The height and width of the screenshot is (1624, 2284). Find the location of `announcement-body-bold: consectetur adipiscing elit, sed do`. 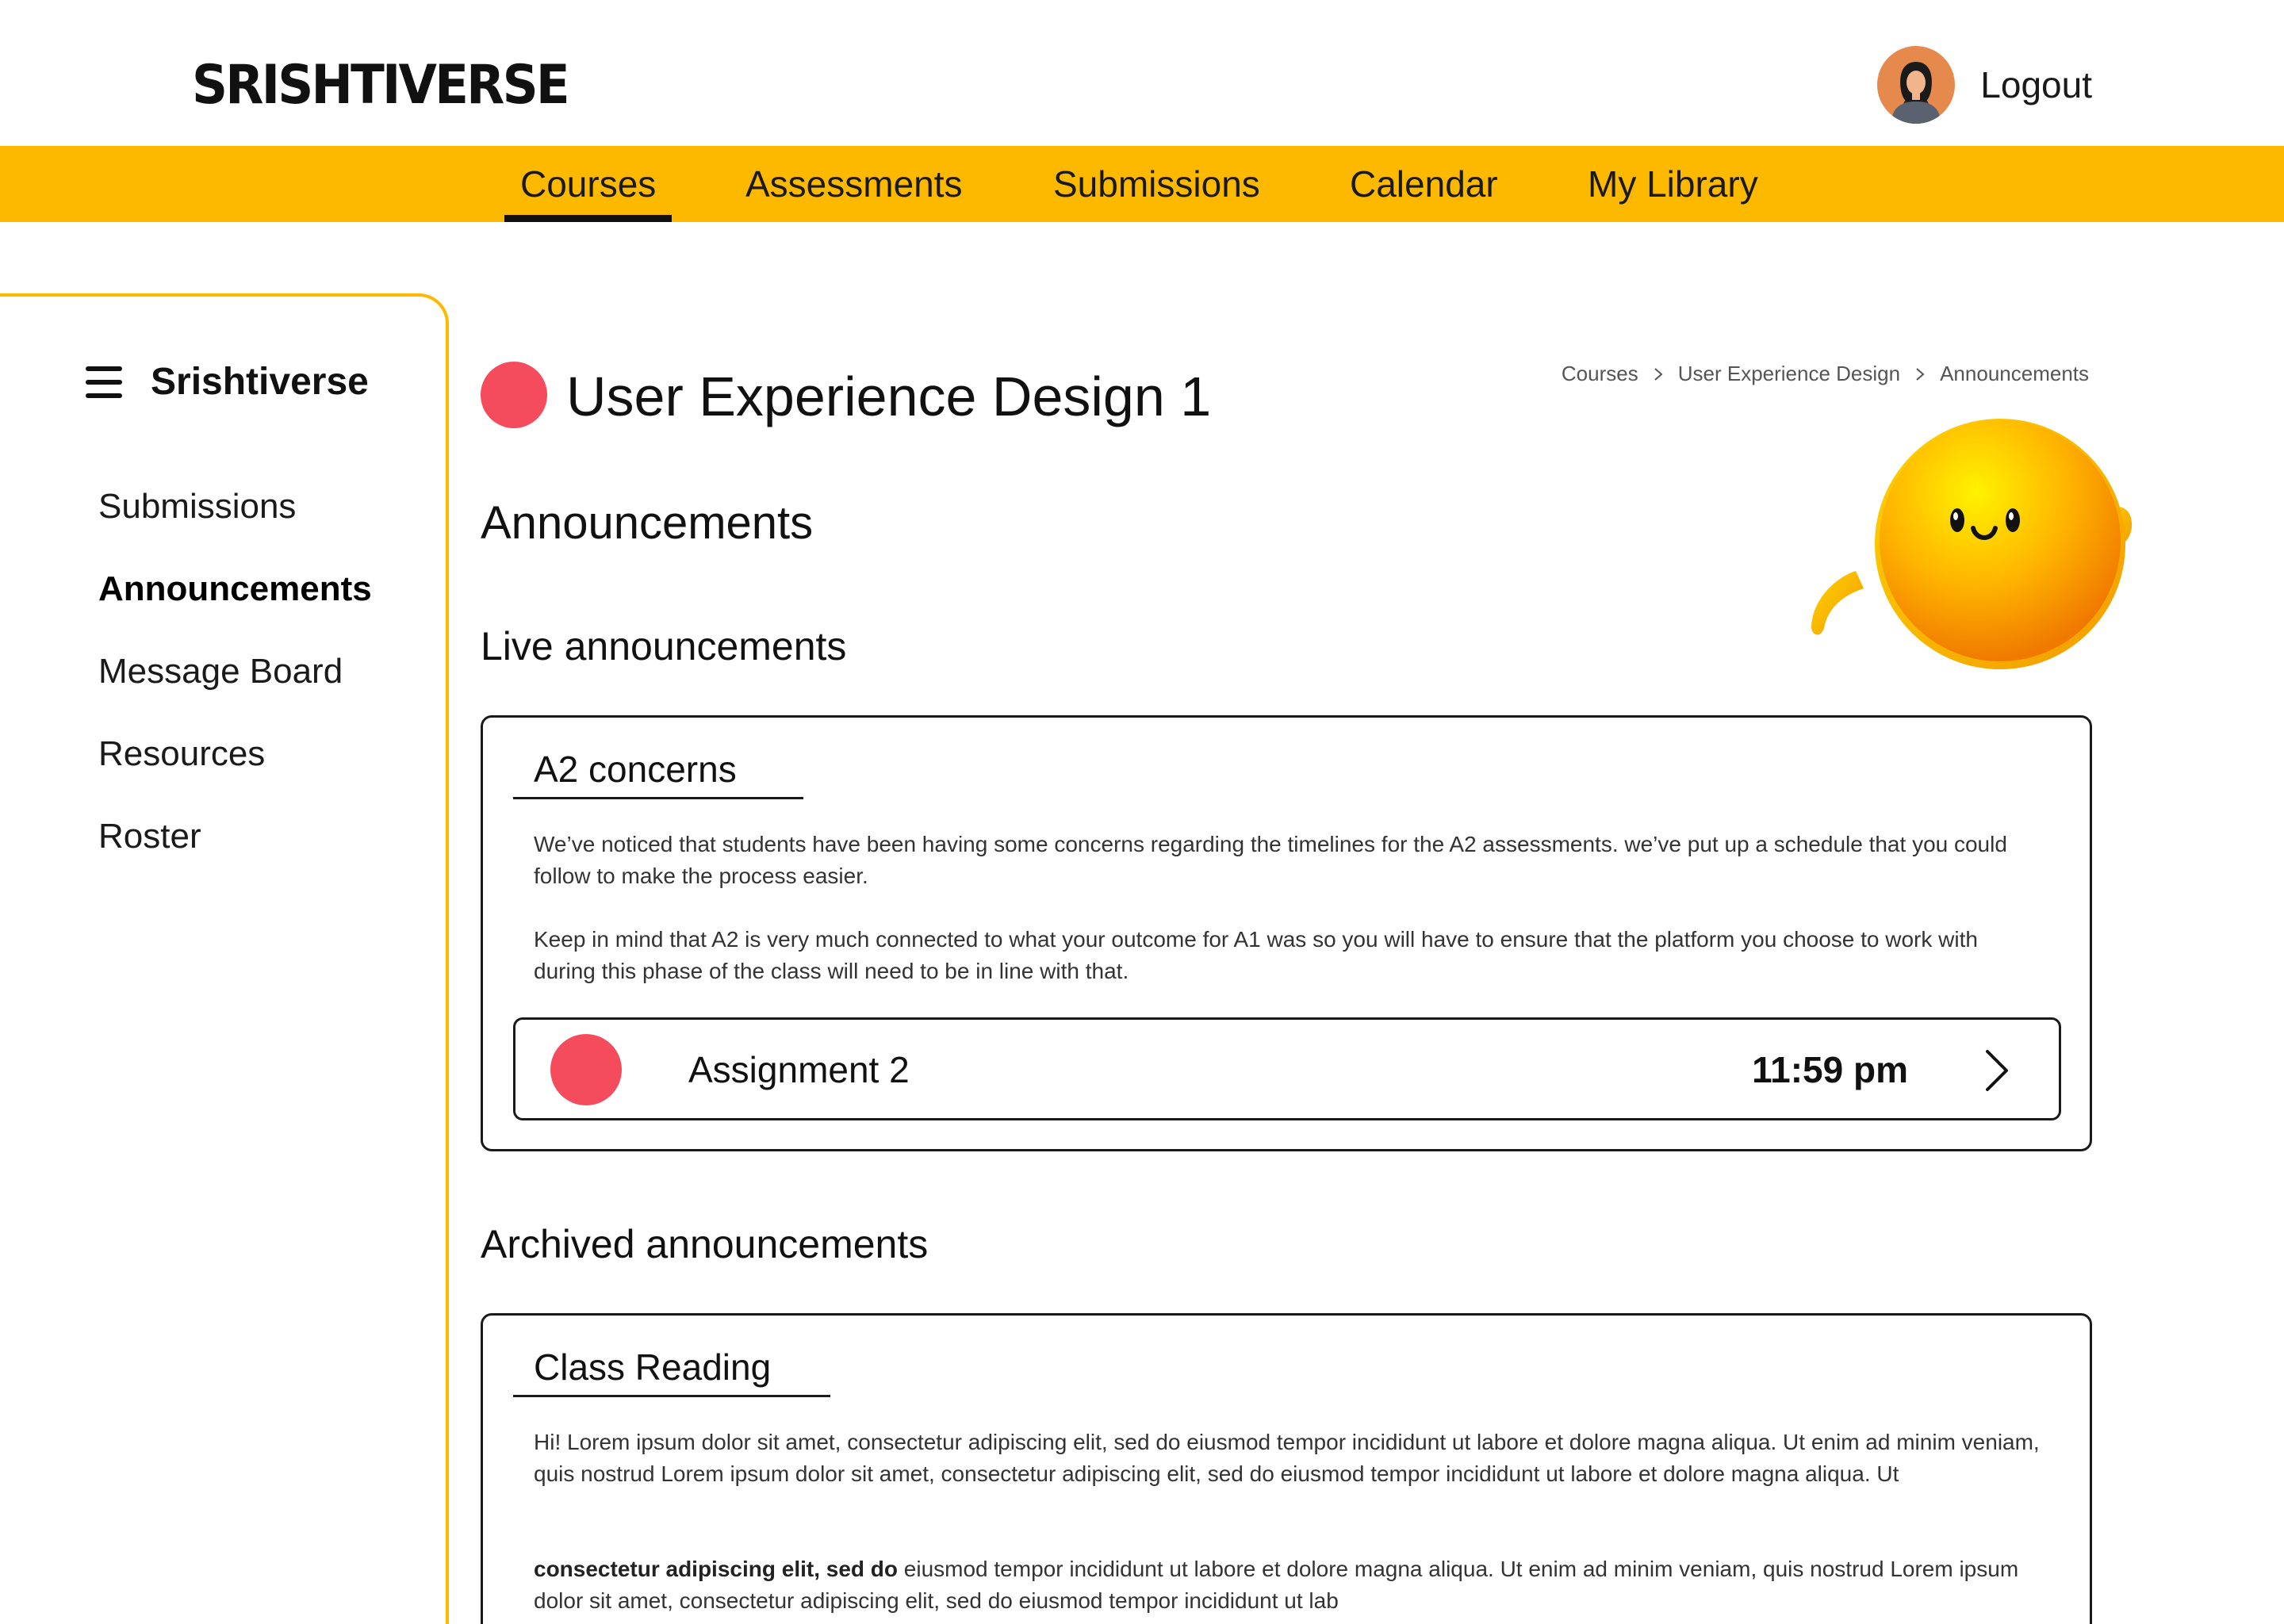

announcement-body-bold: consectetur adipiscing elit, sed do is located at coordinates (716, 1569).